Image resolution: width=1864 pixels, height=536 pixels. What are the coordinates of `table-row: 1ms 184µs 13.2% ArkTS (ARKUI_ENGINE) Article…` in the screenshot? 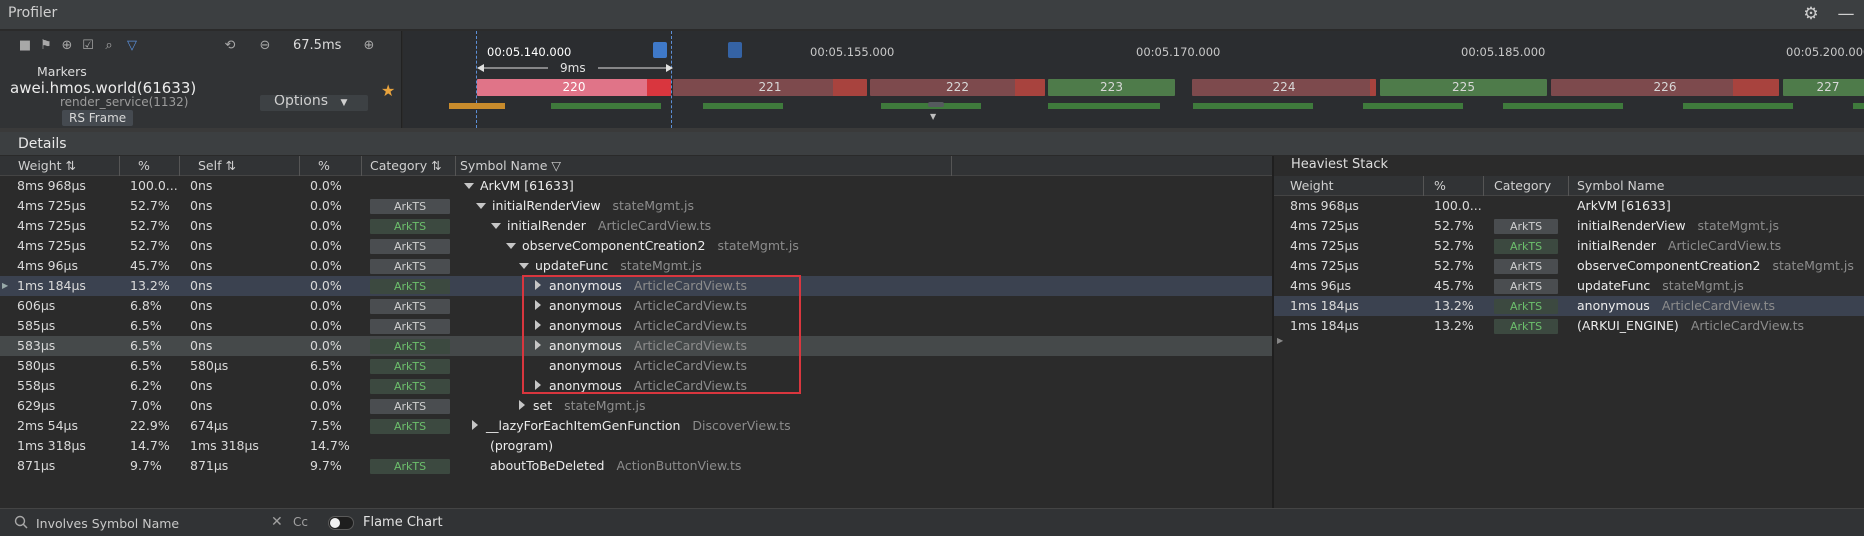 It's located at (1569, 326).